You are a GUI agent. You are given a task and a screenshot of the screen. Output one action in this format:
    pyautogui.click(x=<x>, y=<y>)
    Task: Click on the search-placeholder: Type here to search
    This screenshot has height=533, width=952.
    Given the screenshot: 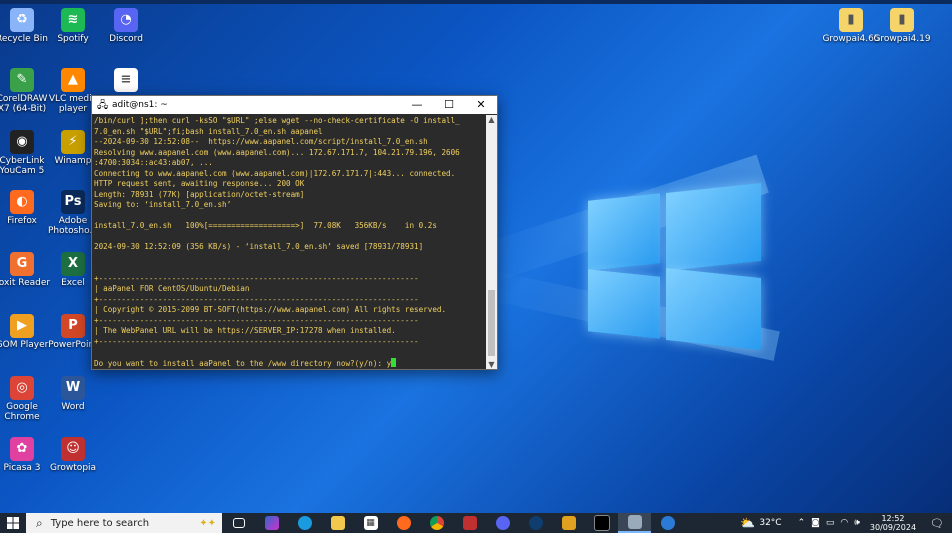 What is the action you would take?
    pyautogui.click(x=100, y=523)
    